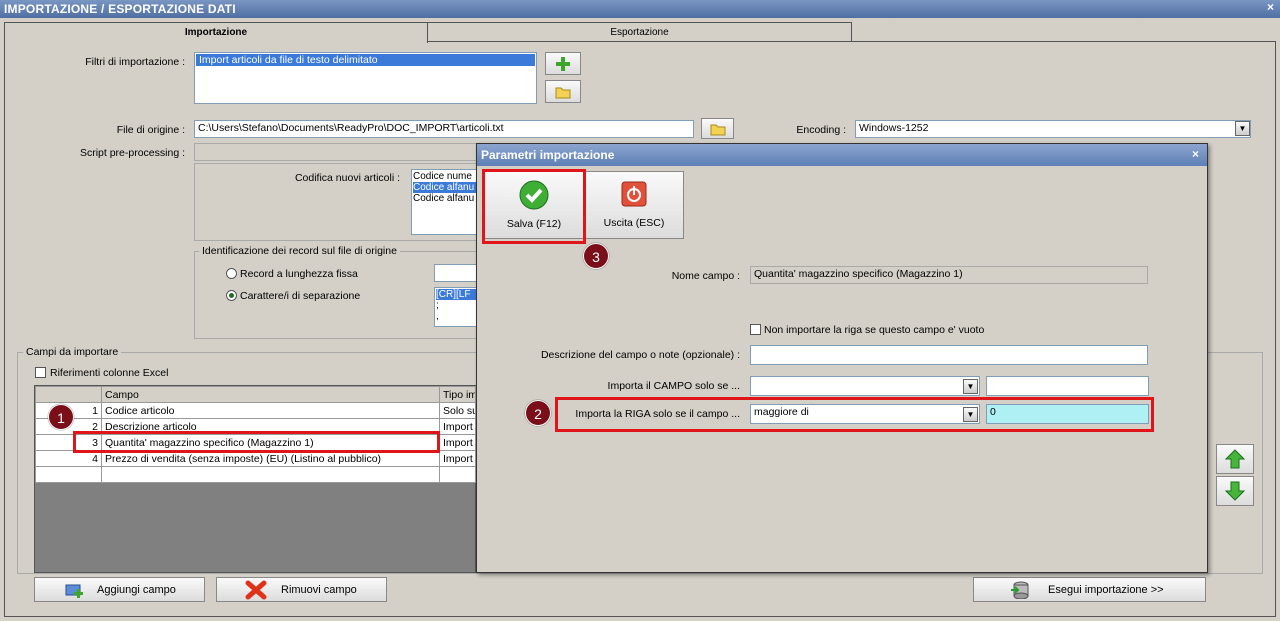  Describe the element at coordinates (949, 355) in the screenshot. I see `description-input` at that location.